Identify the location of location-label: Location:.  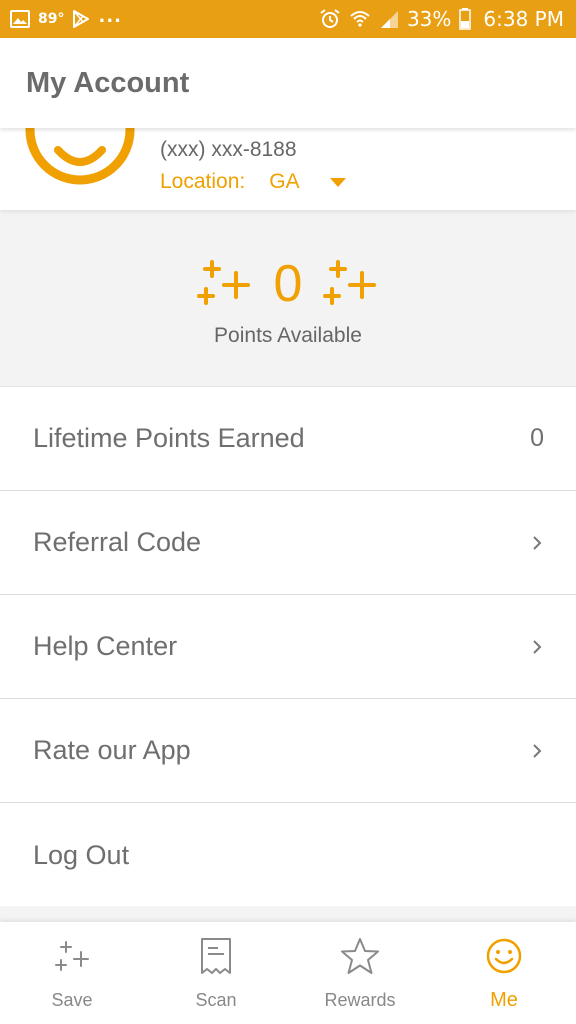
(203, 181).